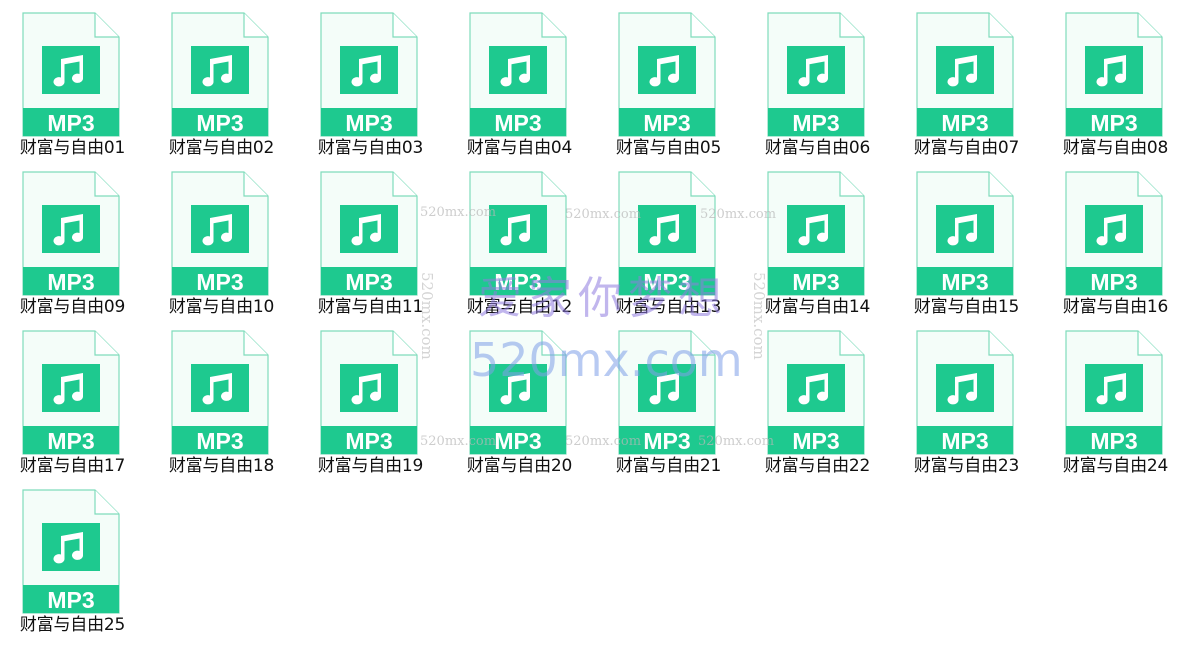 The width and height of the screenshot is (1187, 650). I want to click on file-name-label: 财富与自由13, so click(668, 307).